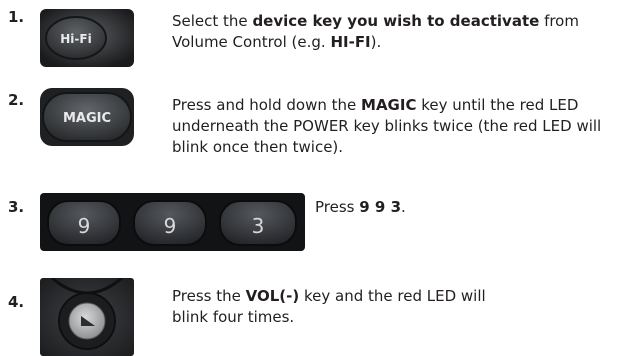 This screenshot has width=633, height=356. What do you see at coordinates (392, 296) in the screenshot?
I see `step-4-text-c: key and the red LED will` at bounding box center [392, 296].